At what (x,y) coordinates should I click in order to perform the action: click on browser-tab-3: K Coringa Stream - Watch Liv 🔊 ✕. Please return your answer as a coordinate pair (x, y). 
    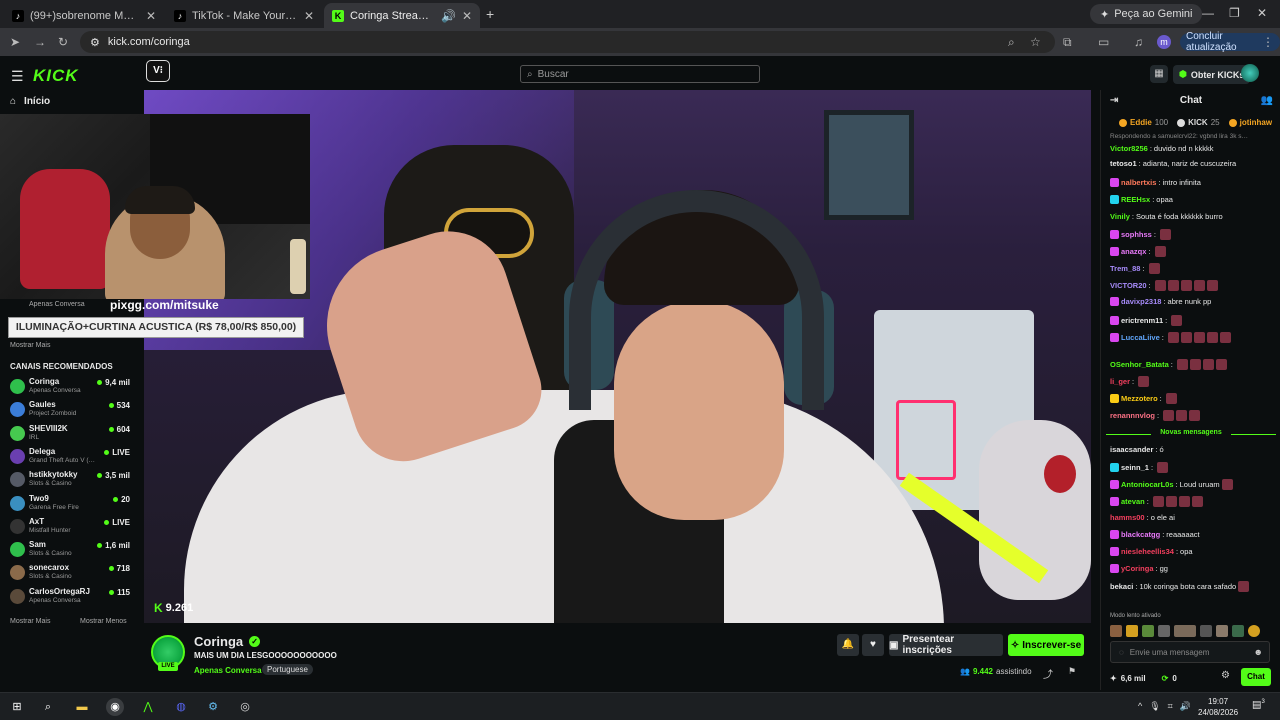
    Looking at the image, I should click on (402, 15).